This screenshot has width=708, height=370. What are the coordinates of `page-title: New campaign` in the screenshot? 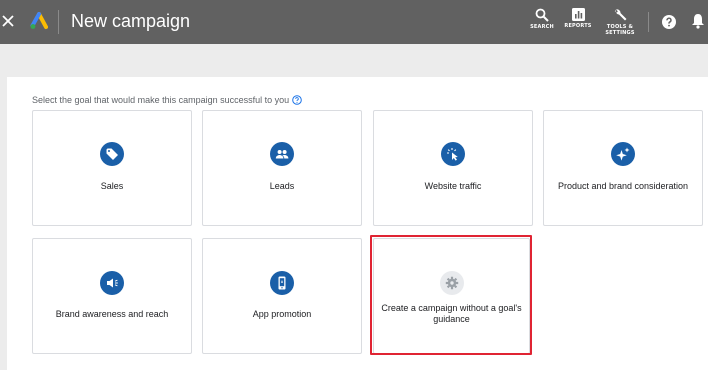 It's located at (131, 21).